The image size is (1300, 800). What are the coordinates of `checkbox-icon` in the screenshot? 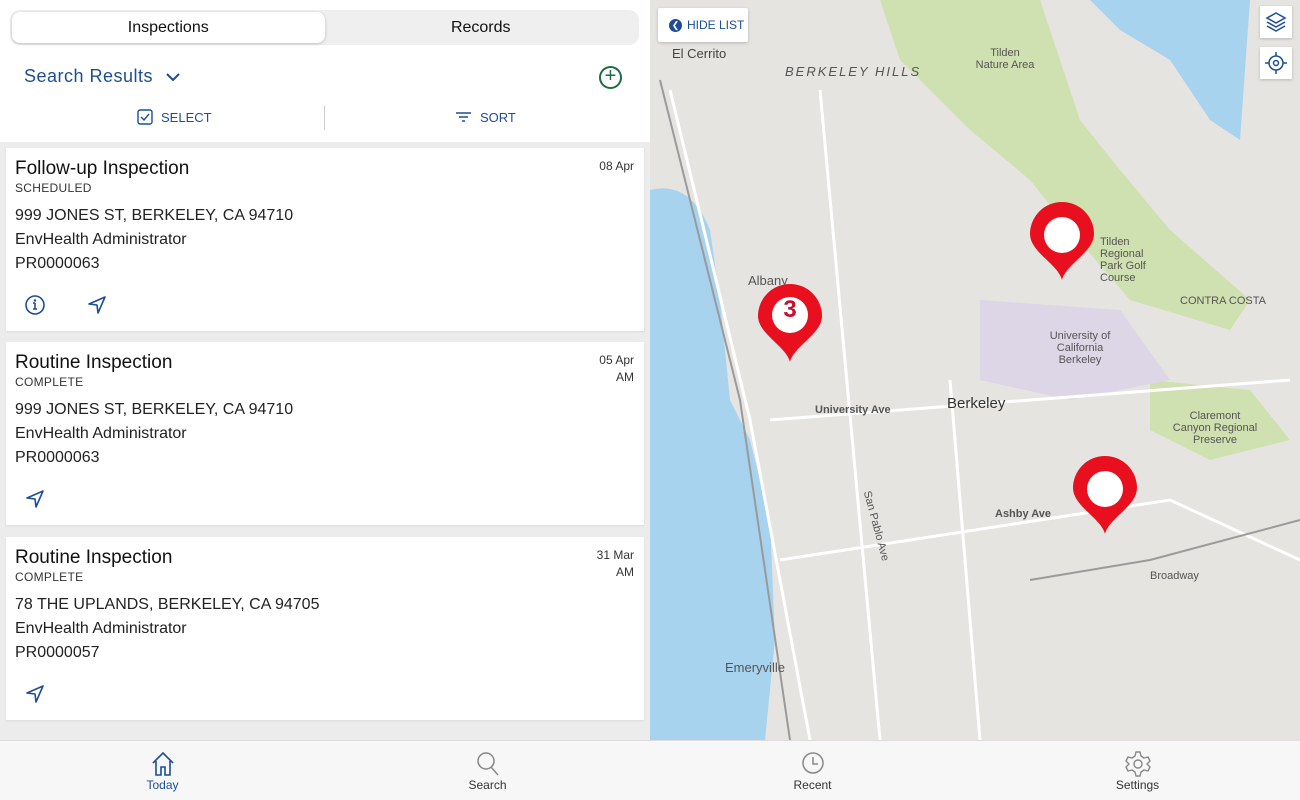 It's located at (145, 117).